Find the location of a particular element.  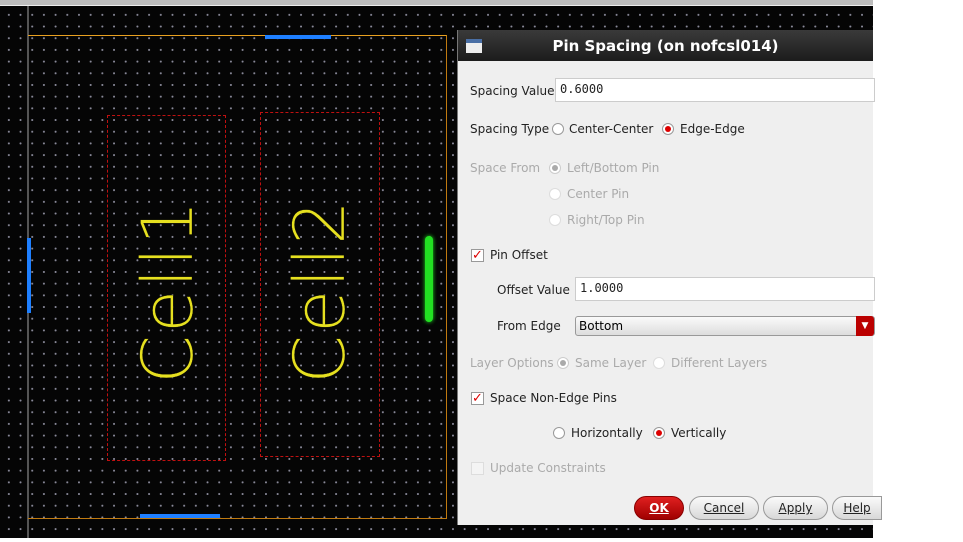

pin-selected is located at coordinates (429, 279).